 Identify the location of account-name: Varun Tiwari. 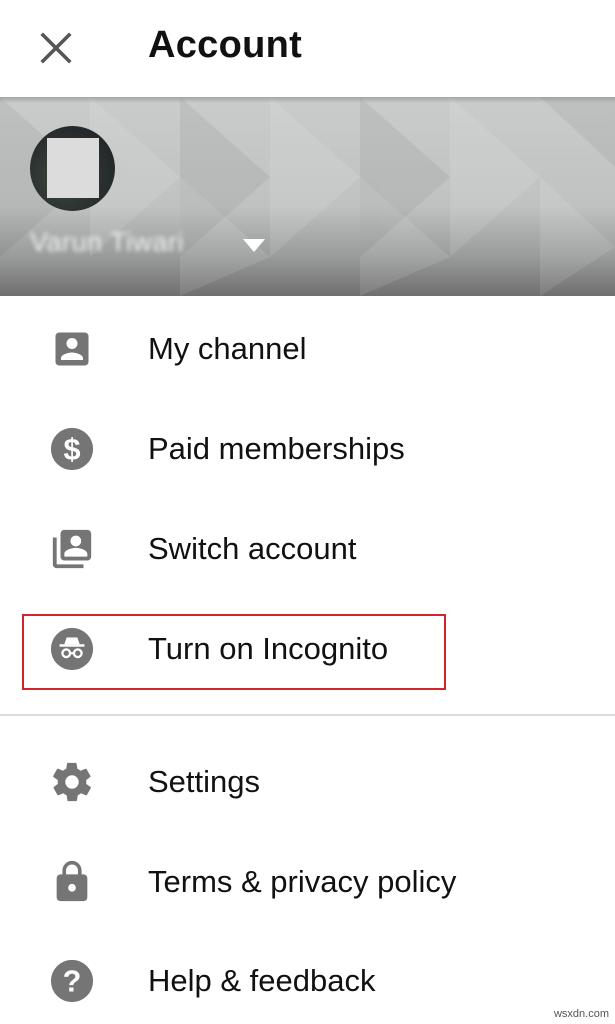
(107, 242).